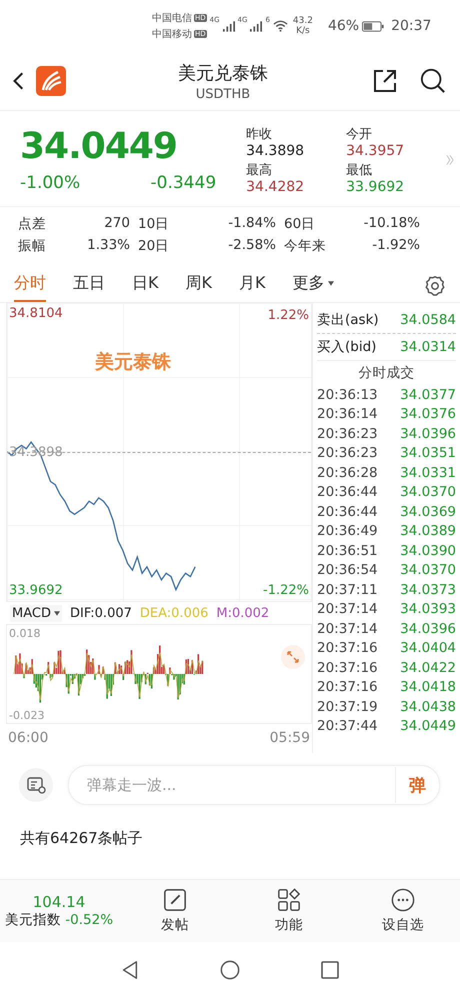 The width and height of the screenshot is (460, 997). I want to click on axis-label: 33.9692, so click(36, 590).